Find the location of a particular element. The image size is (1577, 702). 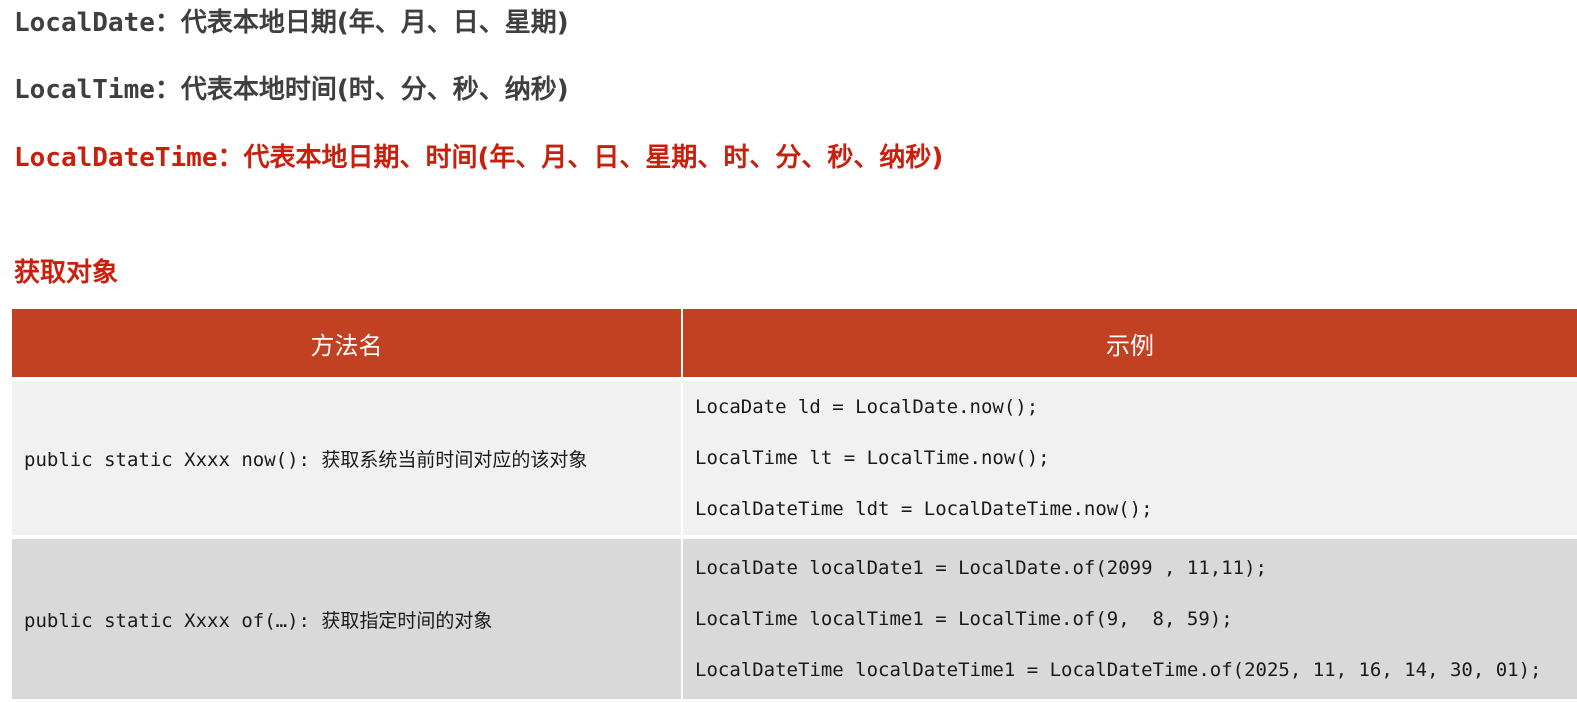

method-now-text: public static Xxxx now(): 获取系统当前时间对应的该对象 is located at coordinates (306, 459).